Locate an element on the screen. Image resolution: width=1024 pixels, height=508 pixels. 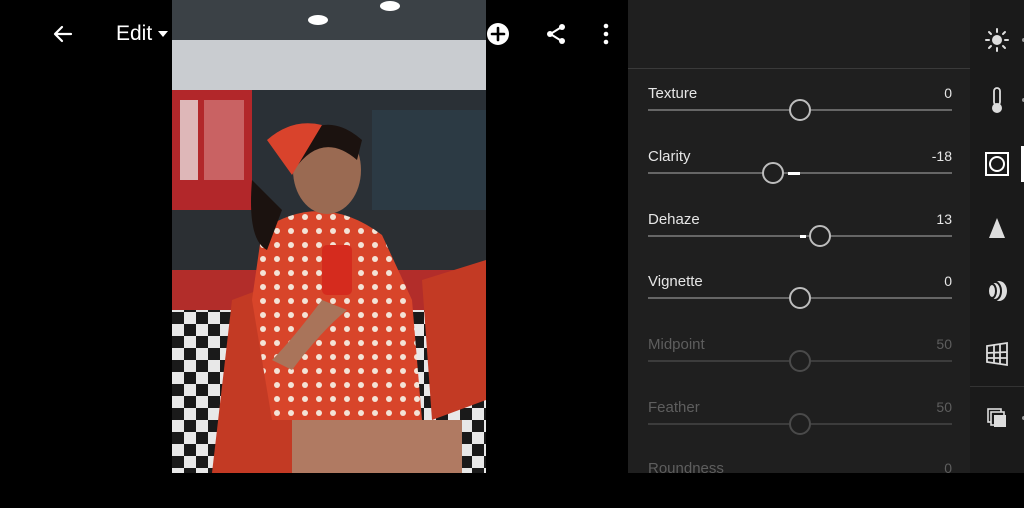
dehaze-slider: Dehaze 13 is located at coordinates (800, 235).